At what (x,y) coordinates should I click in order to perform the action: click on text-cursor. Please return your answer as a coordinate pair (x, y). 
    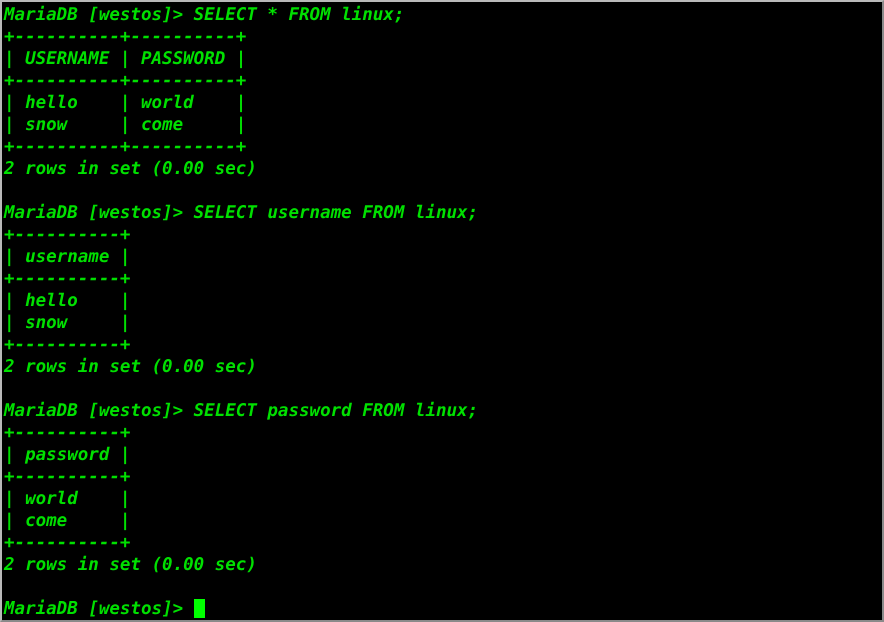
    Looking at the image, I should click on (199, 608).